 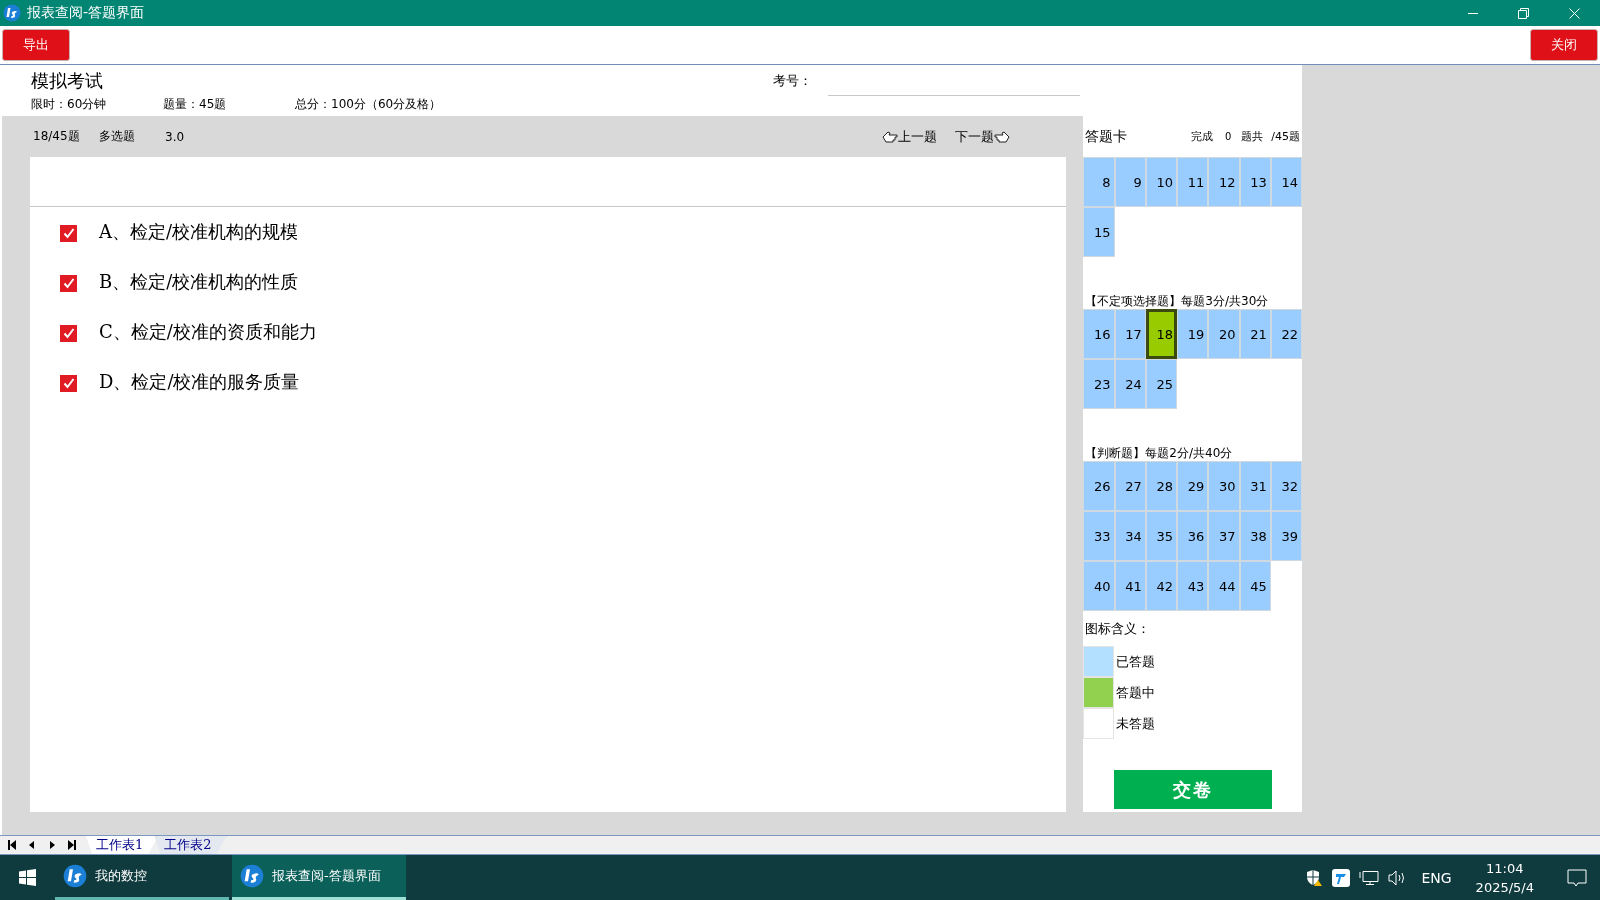 I want to click on question-number-cell: 22, so click(x=1286, y=334).